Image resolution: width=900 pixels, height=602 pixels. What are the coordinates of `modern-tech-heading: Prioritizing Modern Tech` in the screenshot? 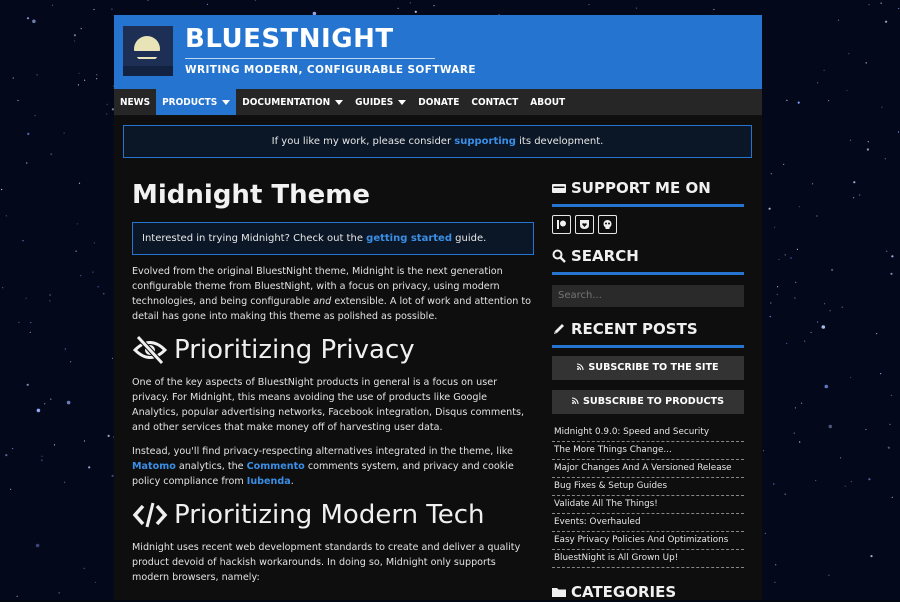 It's located at (333, 515).